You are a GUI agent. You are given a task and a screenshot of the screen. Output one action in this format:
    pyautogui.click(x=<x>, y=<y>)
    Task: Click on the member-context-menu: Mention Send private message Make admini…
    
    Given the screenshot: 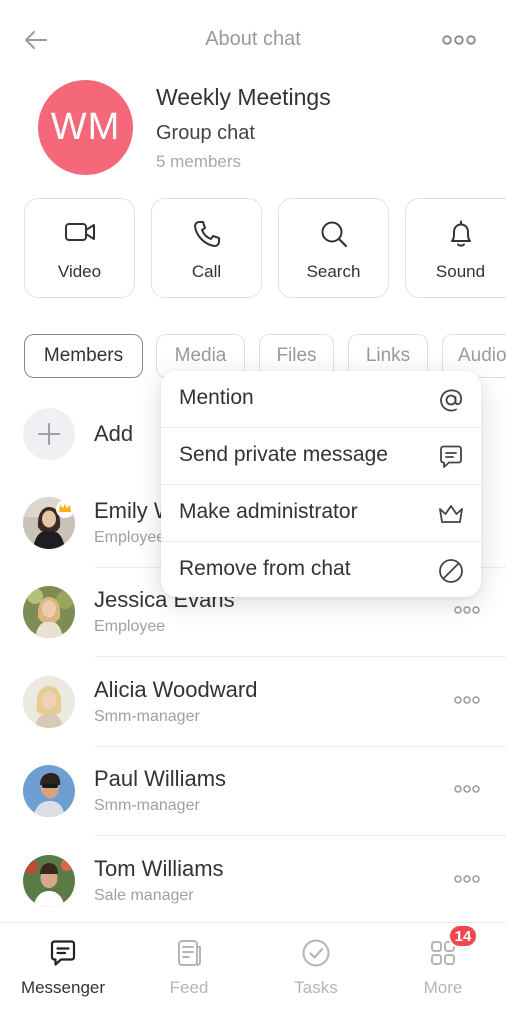 What is the action you would take?
    pyautogui.click(x=321, y=484)
    